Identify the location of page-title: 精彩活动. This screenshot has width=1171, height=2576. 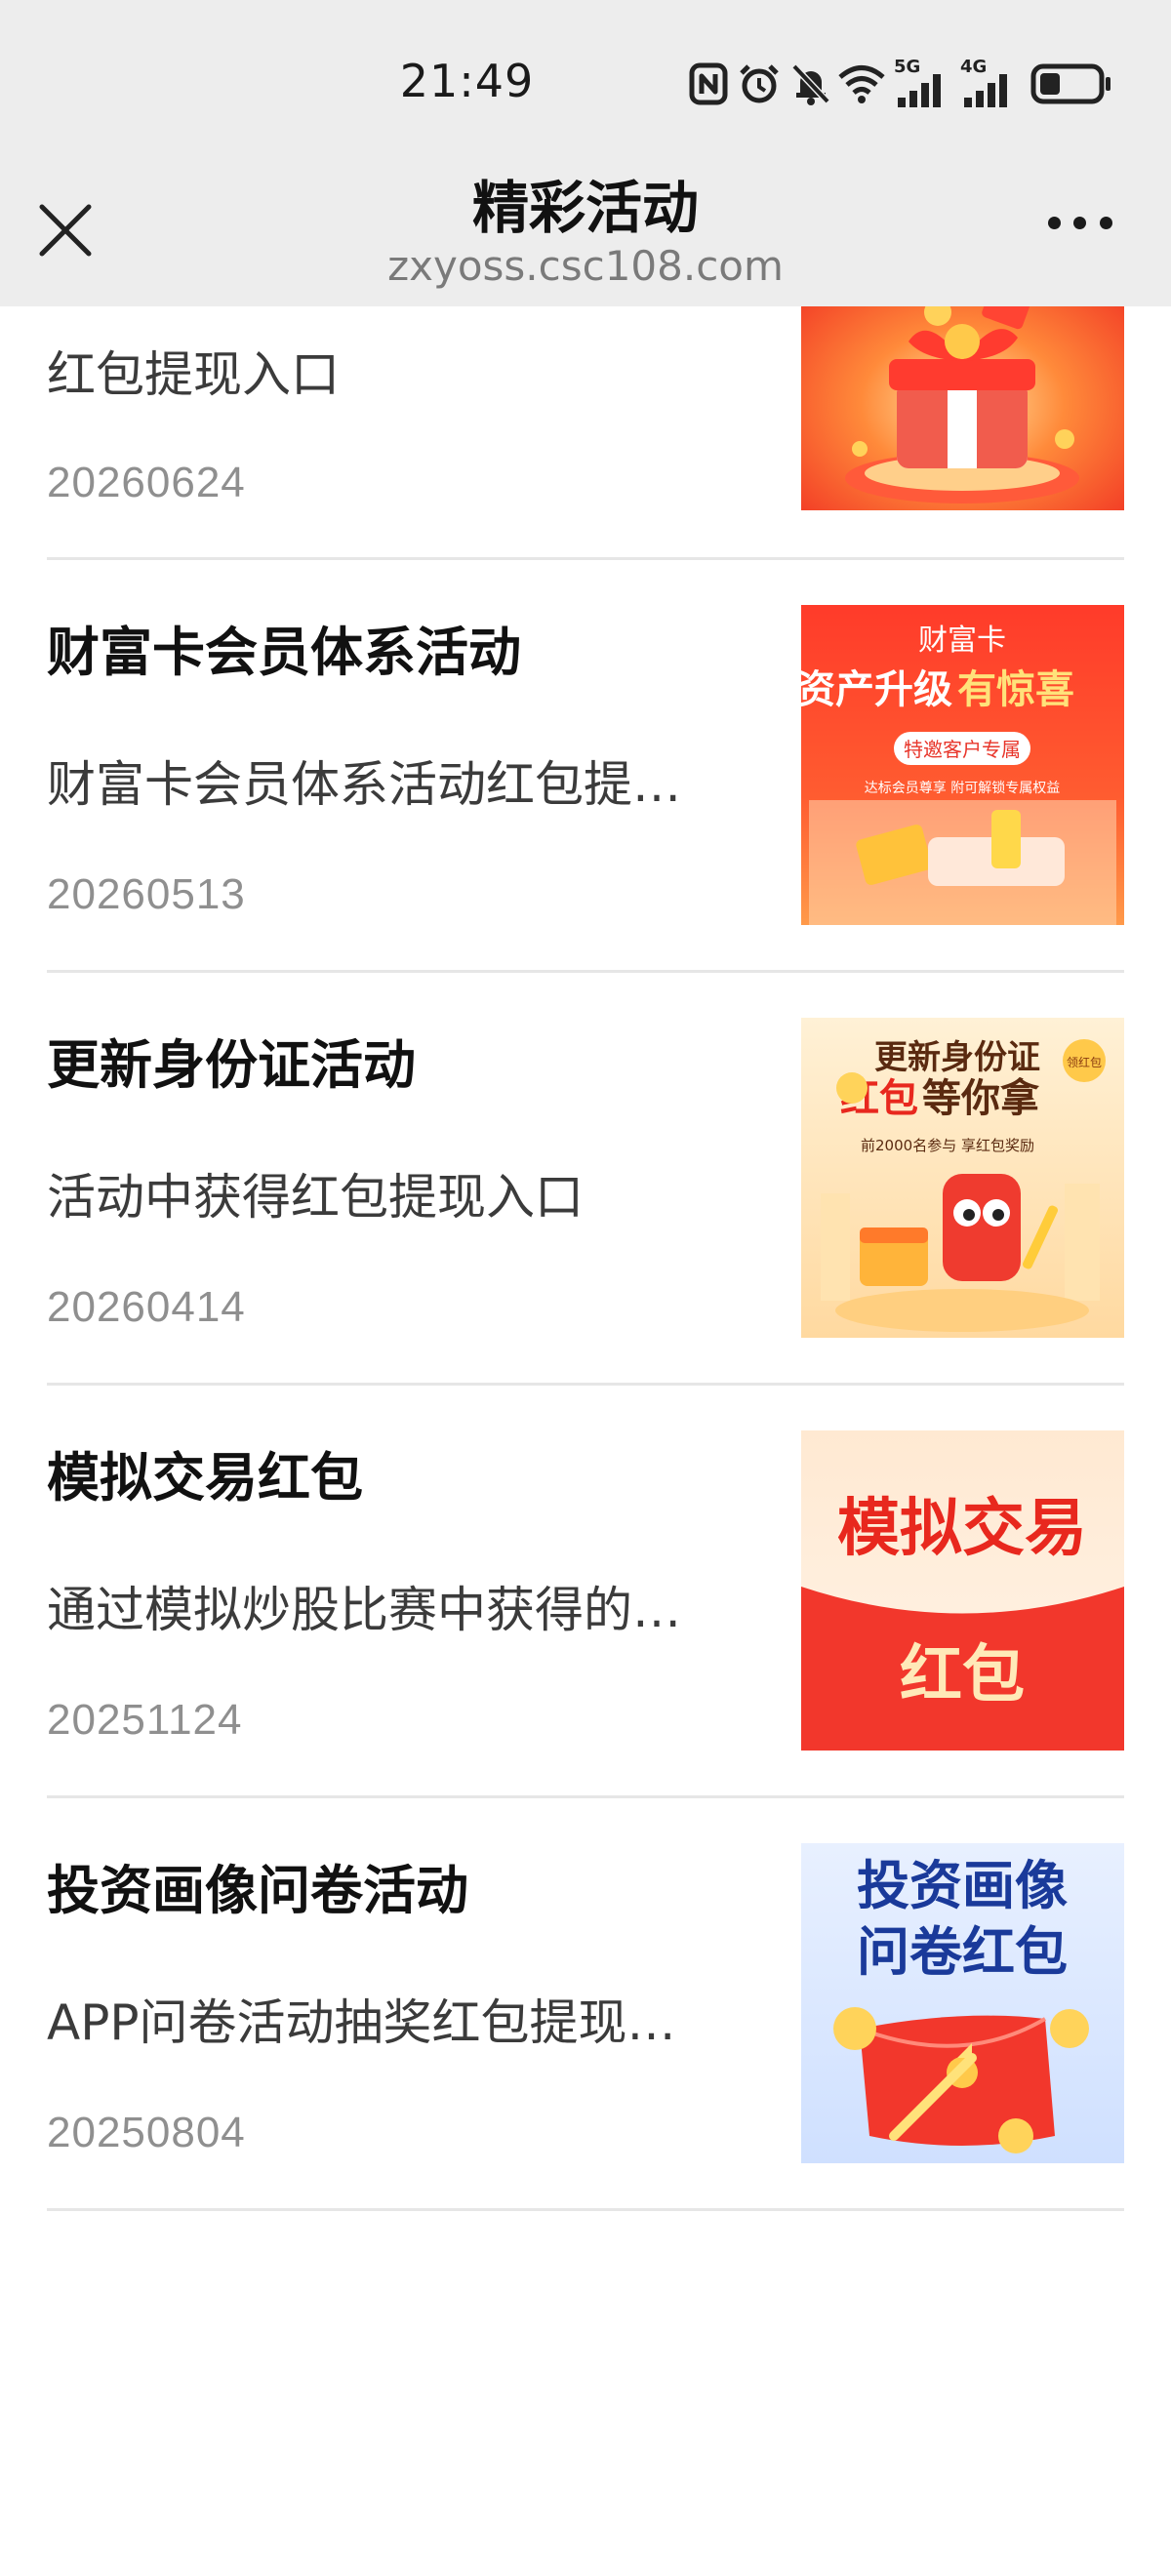
(585, 208).